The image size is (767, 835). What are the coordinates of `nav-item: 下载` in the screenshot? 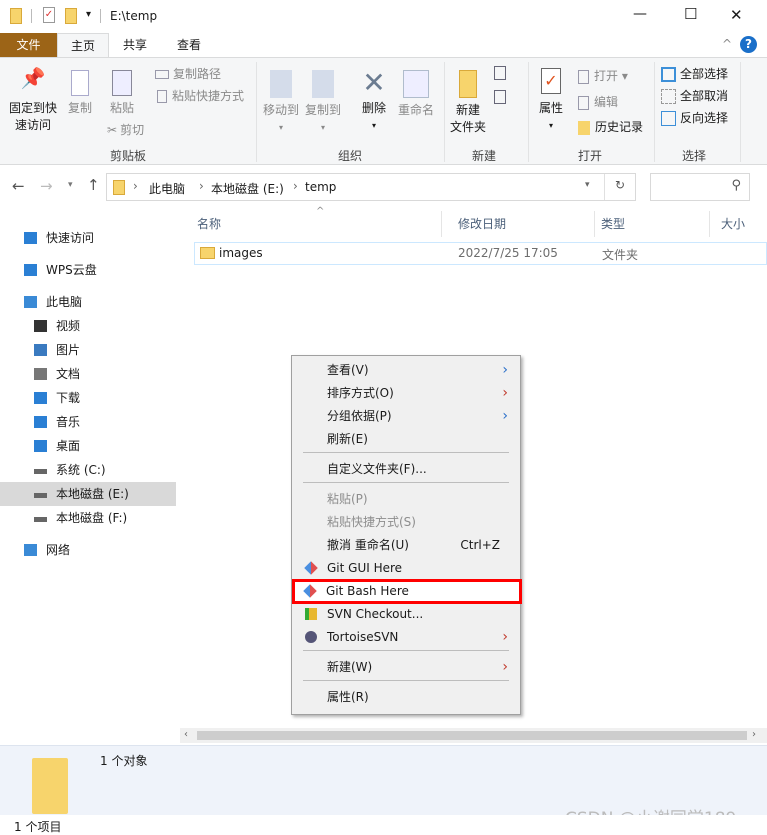 It's located at (88, 398).